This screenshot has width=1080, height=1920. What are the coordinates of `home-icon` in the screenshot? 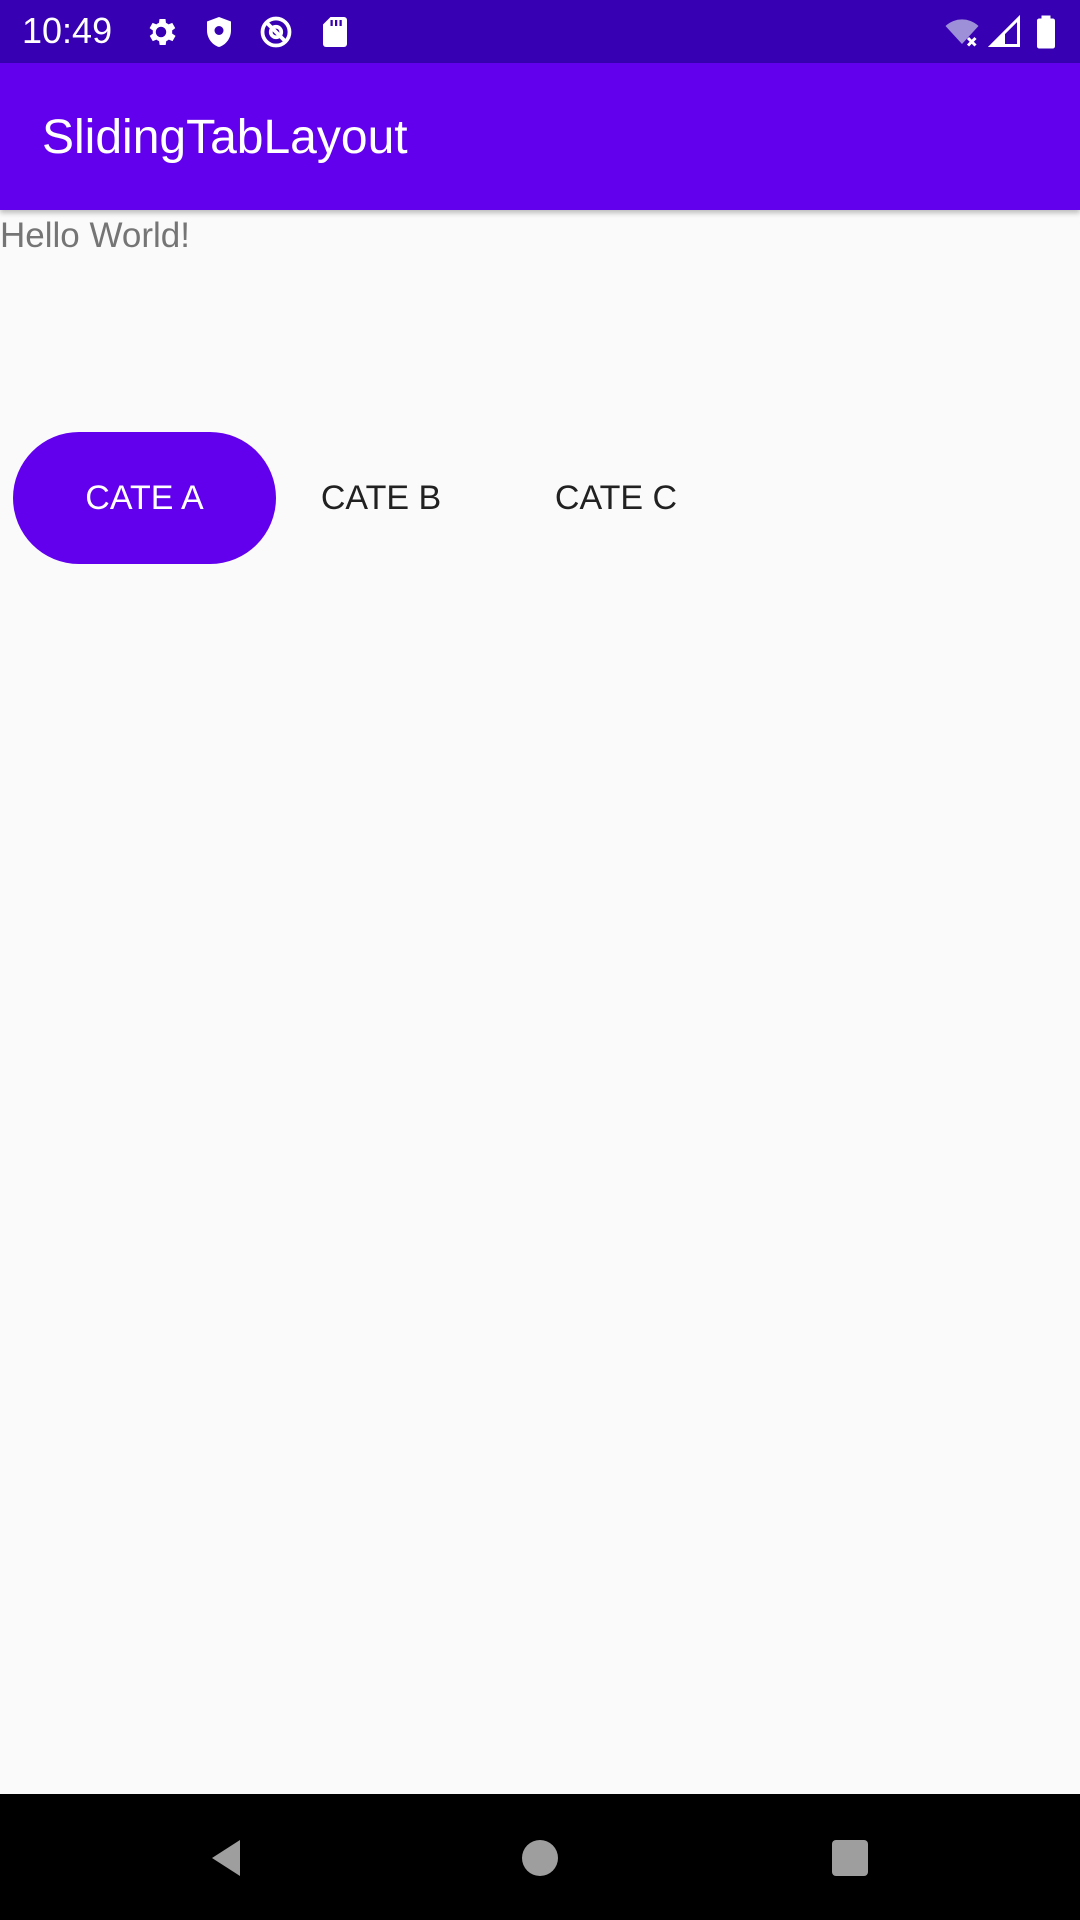 It's located at (540, 1858).